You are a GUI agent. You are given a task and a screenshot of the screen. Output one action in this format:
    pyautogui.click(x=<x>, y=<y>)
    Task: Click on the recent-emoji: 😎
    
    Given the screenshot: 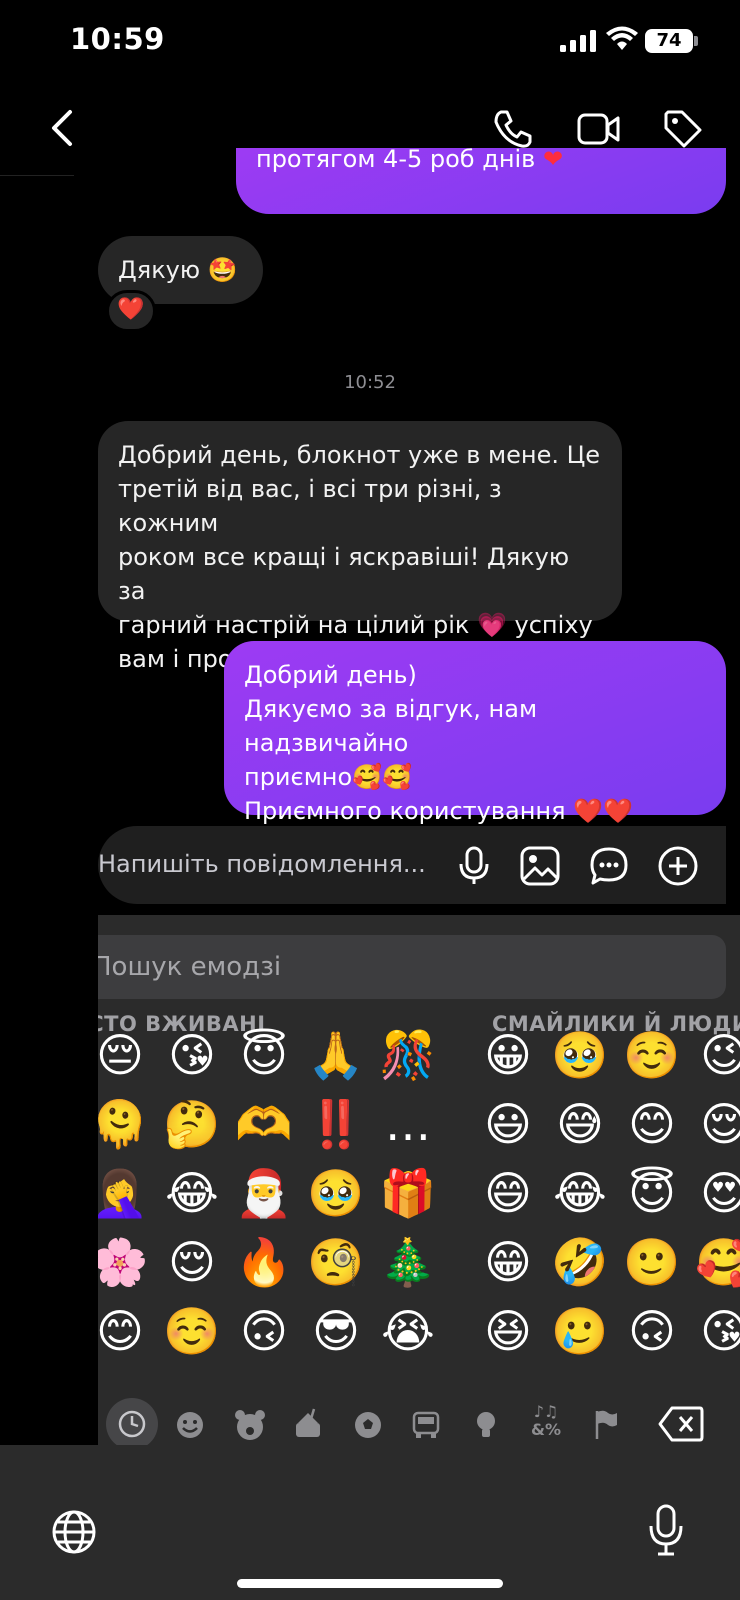 What is the action you would take?
    pyautogui.click(x=336, y=1331)
    